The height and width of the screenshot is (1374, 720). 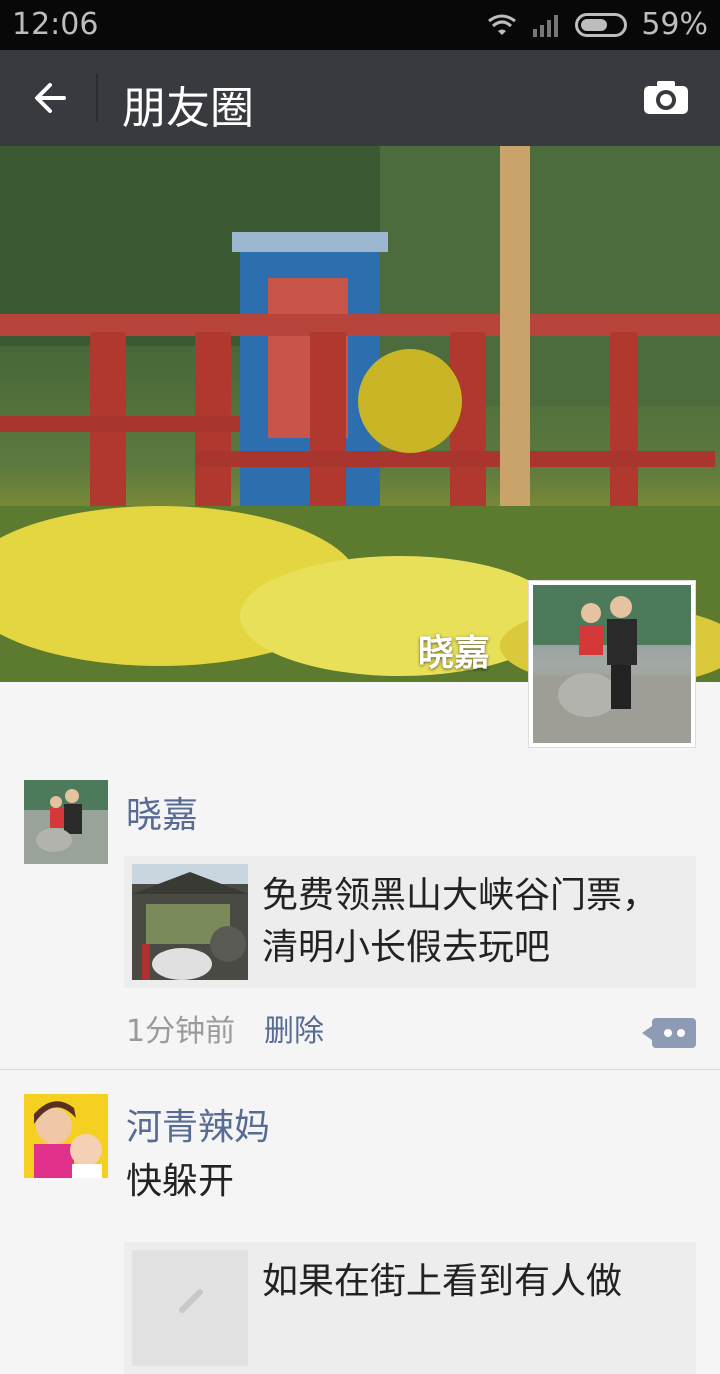 I want to click on cover-avatar-image, so click(x=612, y=664).